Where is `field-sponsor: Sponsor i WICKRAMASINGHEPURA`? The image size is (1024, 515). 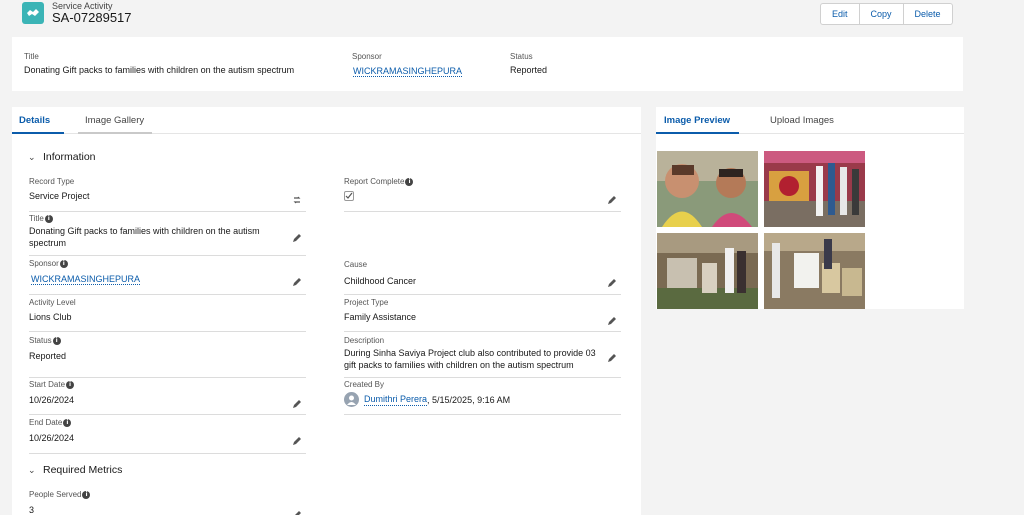 field-sponsor: Sponsor i WICKRAMASINGHEPURA is located at coordinates (167, 277).